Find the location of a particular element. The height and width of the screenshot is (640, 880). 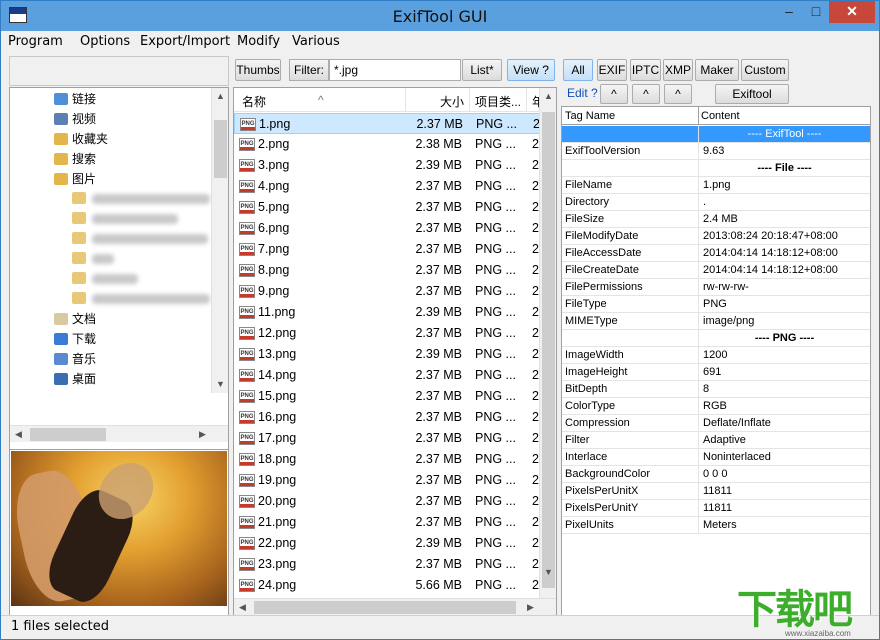

file-row: PNG 2.png 2.38 MB PNG ... 2 is located at coordinates (387, 144).